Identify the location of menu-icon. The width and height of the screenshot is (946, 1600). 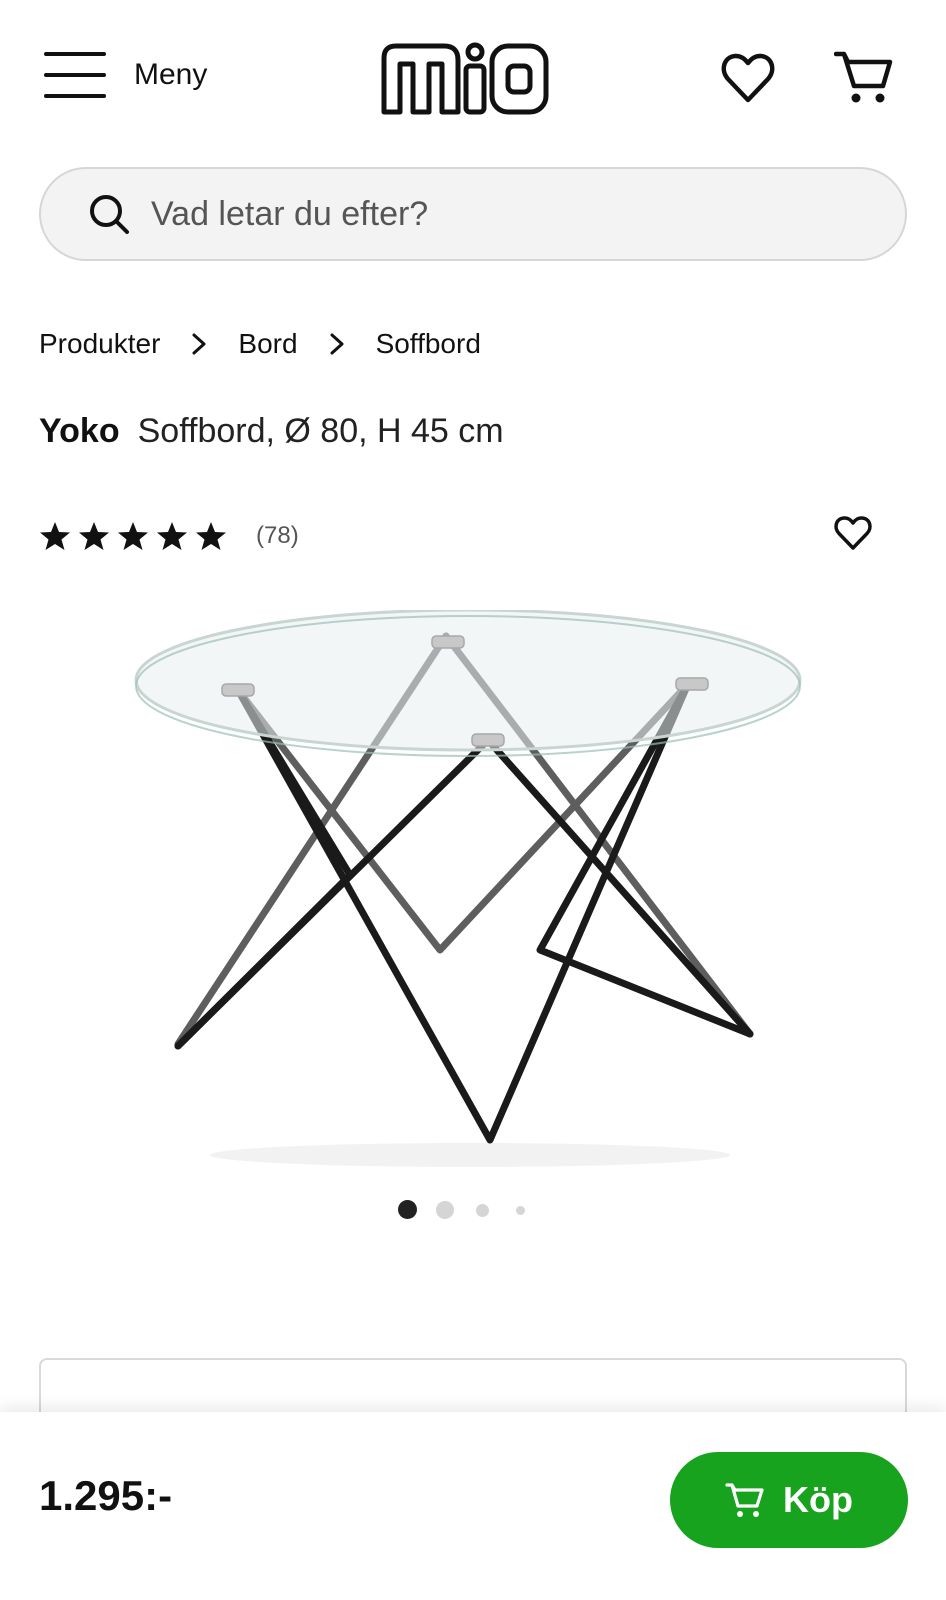
(75, 75).